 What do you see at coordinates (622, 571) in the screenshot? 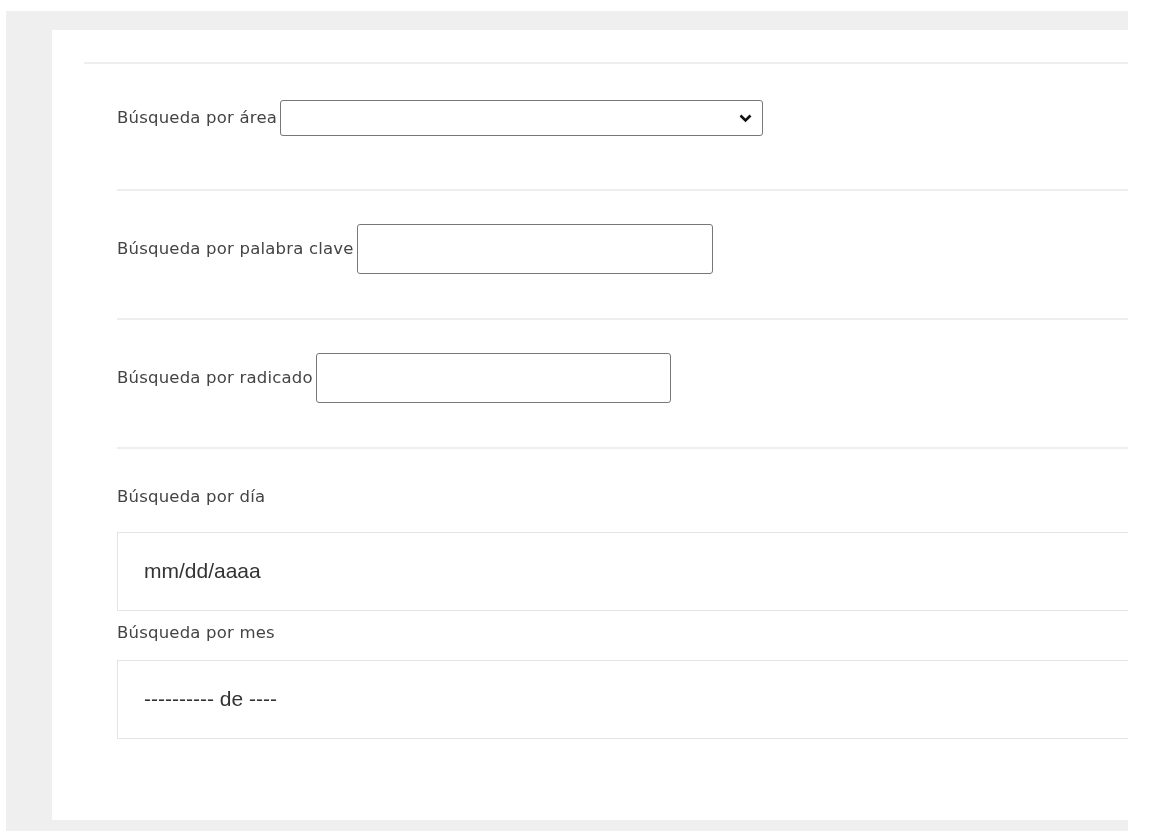
I see `date-field: mm/dd/aaaa` at bounding box center [622, 571].